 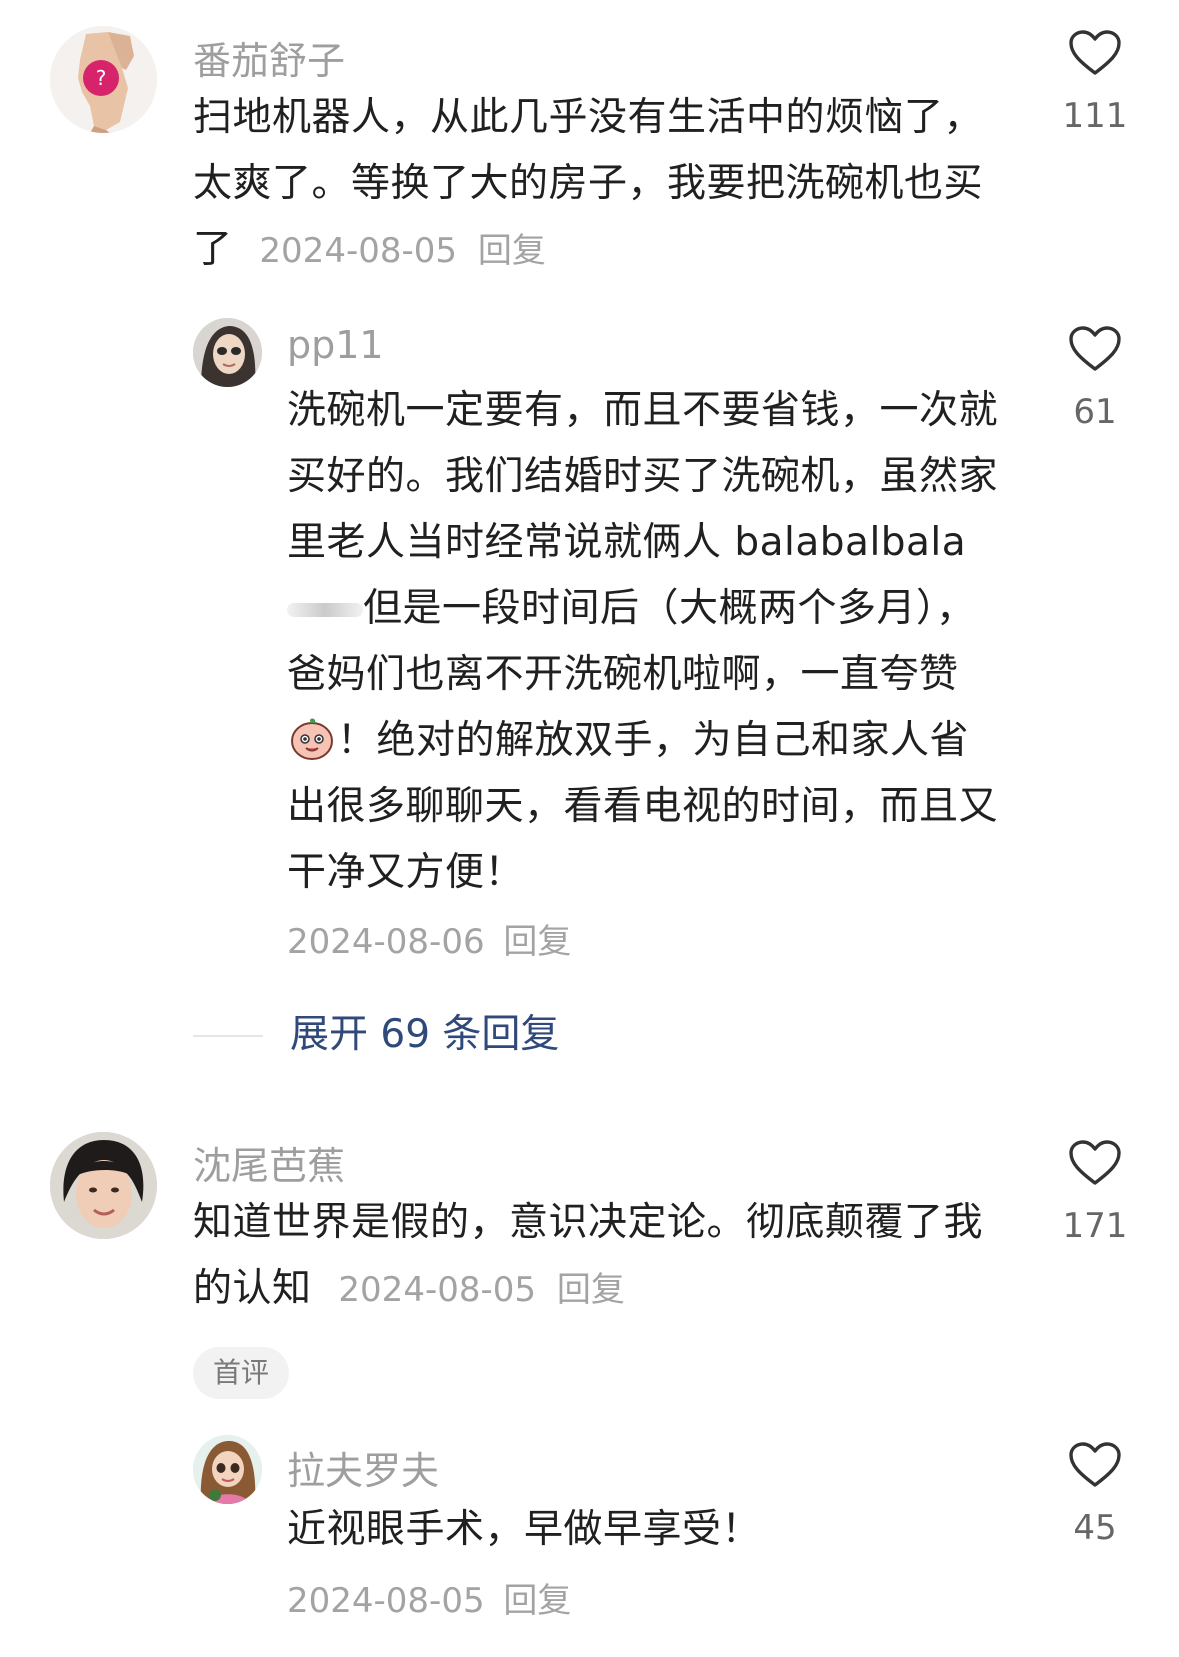 I want to click on like-count: 171, so click(x=1095, y=1226).